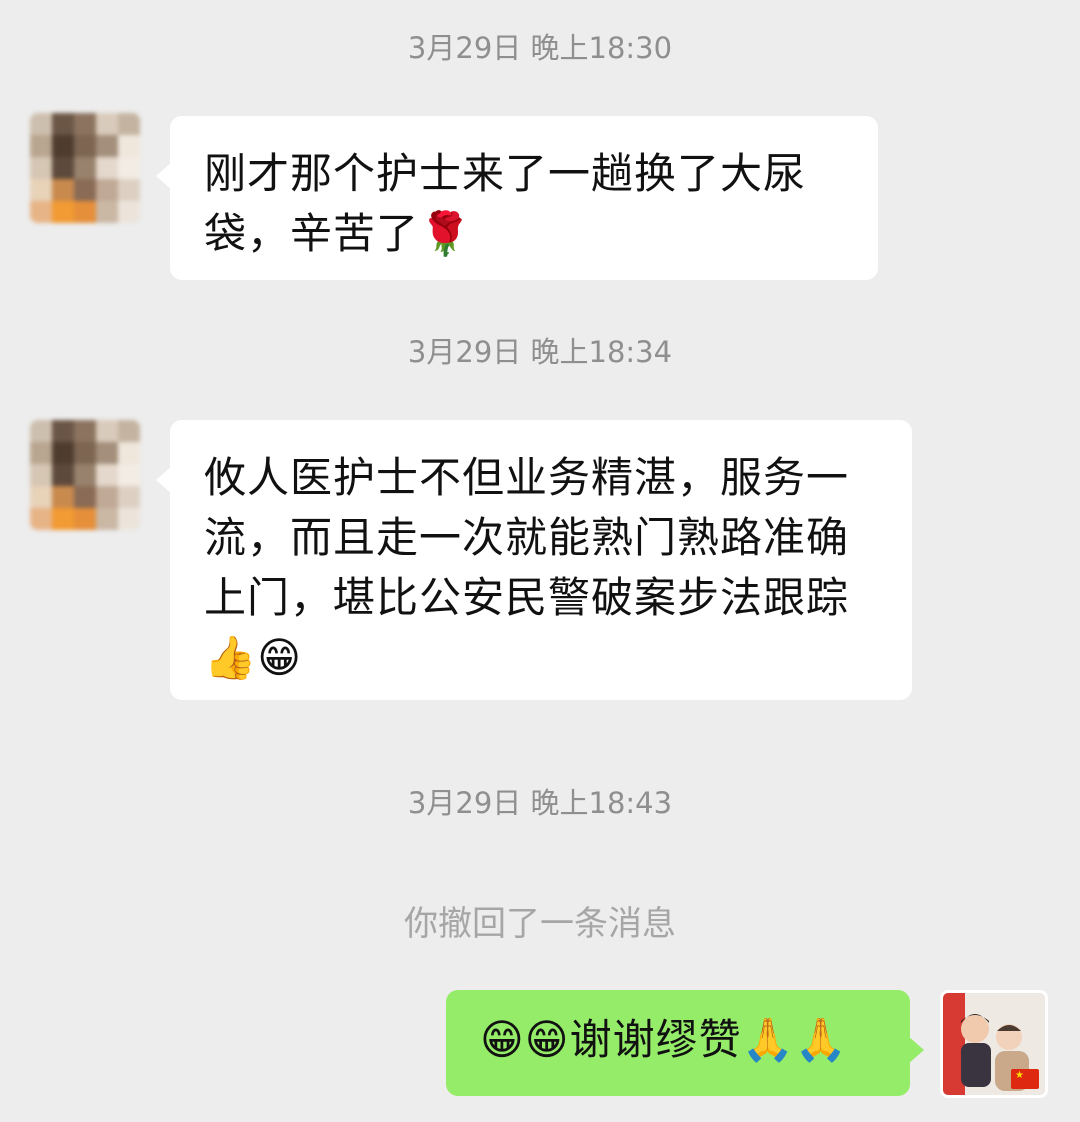  I want to click on message-text-line: 攸人医护士不但业务精湛，服务一, so click(527, 477).